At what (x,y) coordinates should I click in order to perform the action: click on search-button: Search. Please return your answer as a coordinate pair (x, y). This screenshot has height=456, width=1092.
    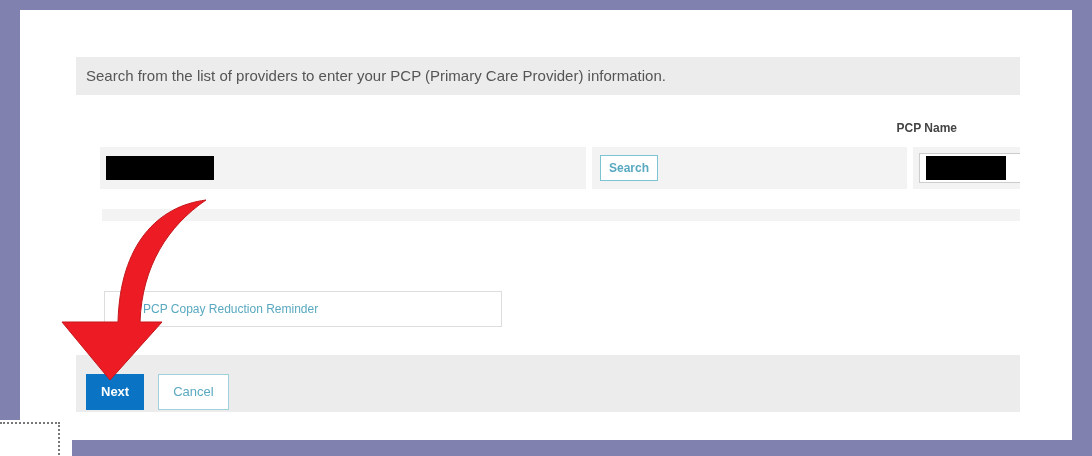
    Looking at the image, I should click on (629, 168).